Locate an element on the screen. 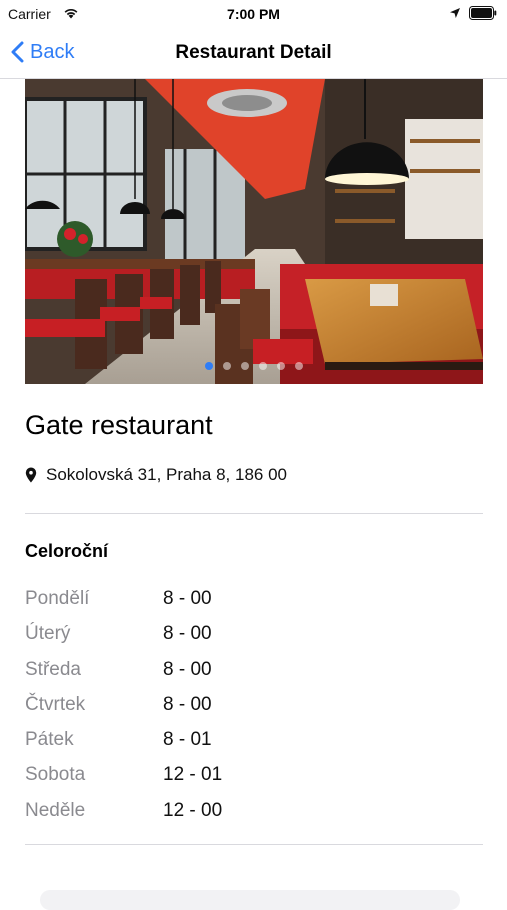 The height and width of the screenshot is (910, 507). clock: 7:00 PM is located at coordinates (253, 14).